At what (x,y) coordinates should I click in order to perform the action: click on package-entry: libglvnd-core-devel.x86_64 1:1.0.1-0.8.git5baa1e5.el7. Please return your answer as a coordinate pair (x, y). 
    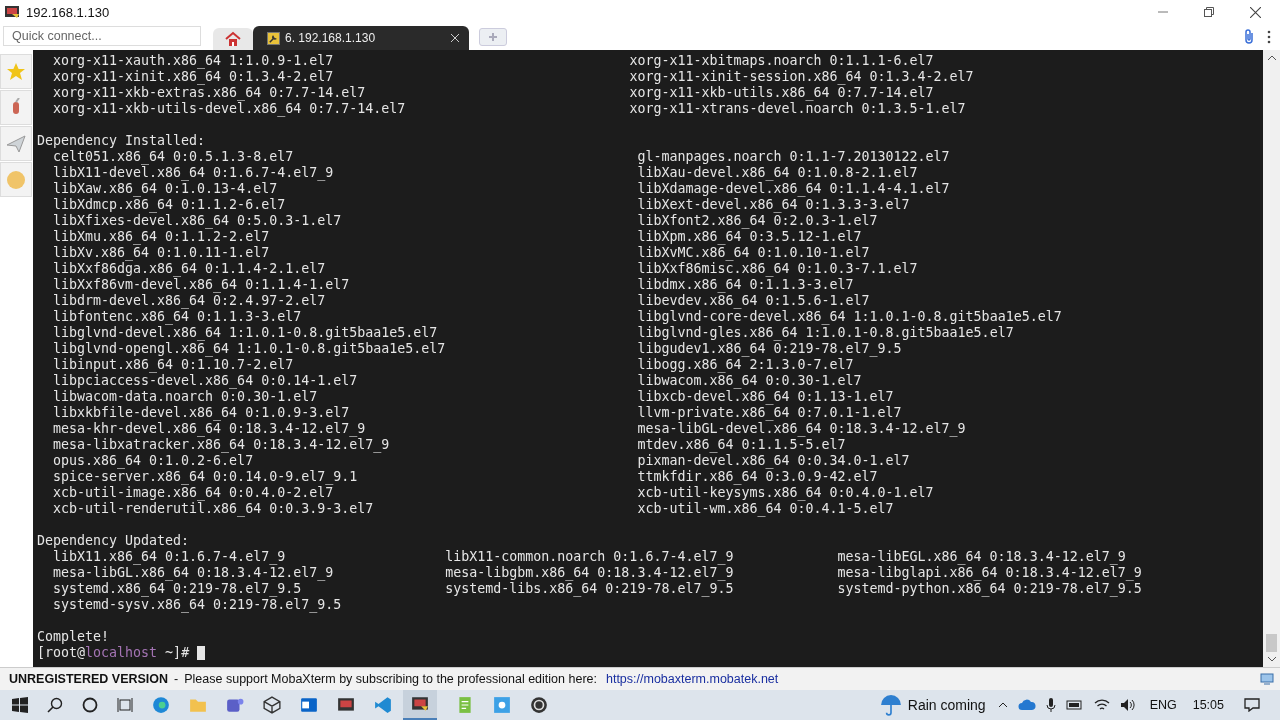
    Looking at the image, I should click on (849, 317).